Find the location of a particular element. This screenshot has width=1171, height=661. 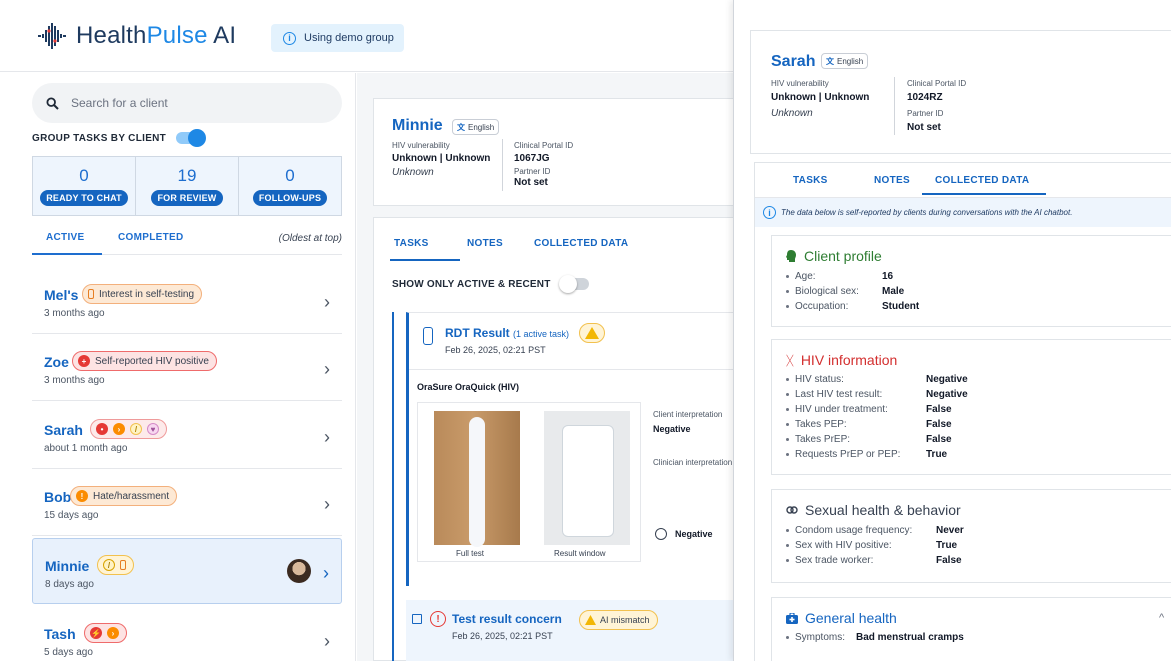

client-row-bob: Bob ! Hate/harassment 15 days ago › is located at coordinates (187, 503).